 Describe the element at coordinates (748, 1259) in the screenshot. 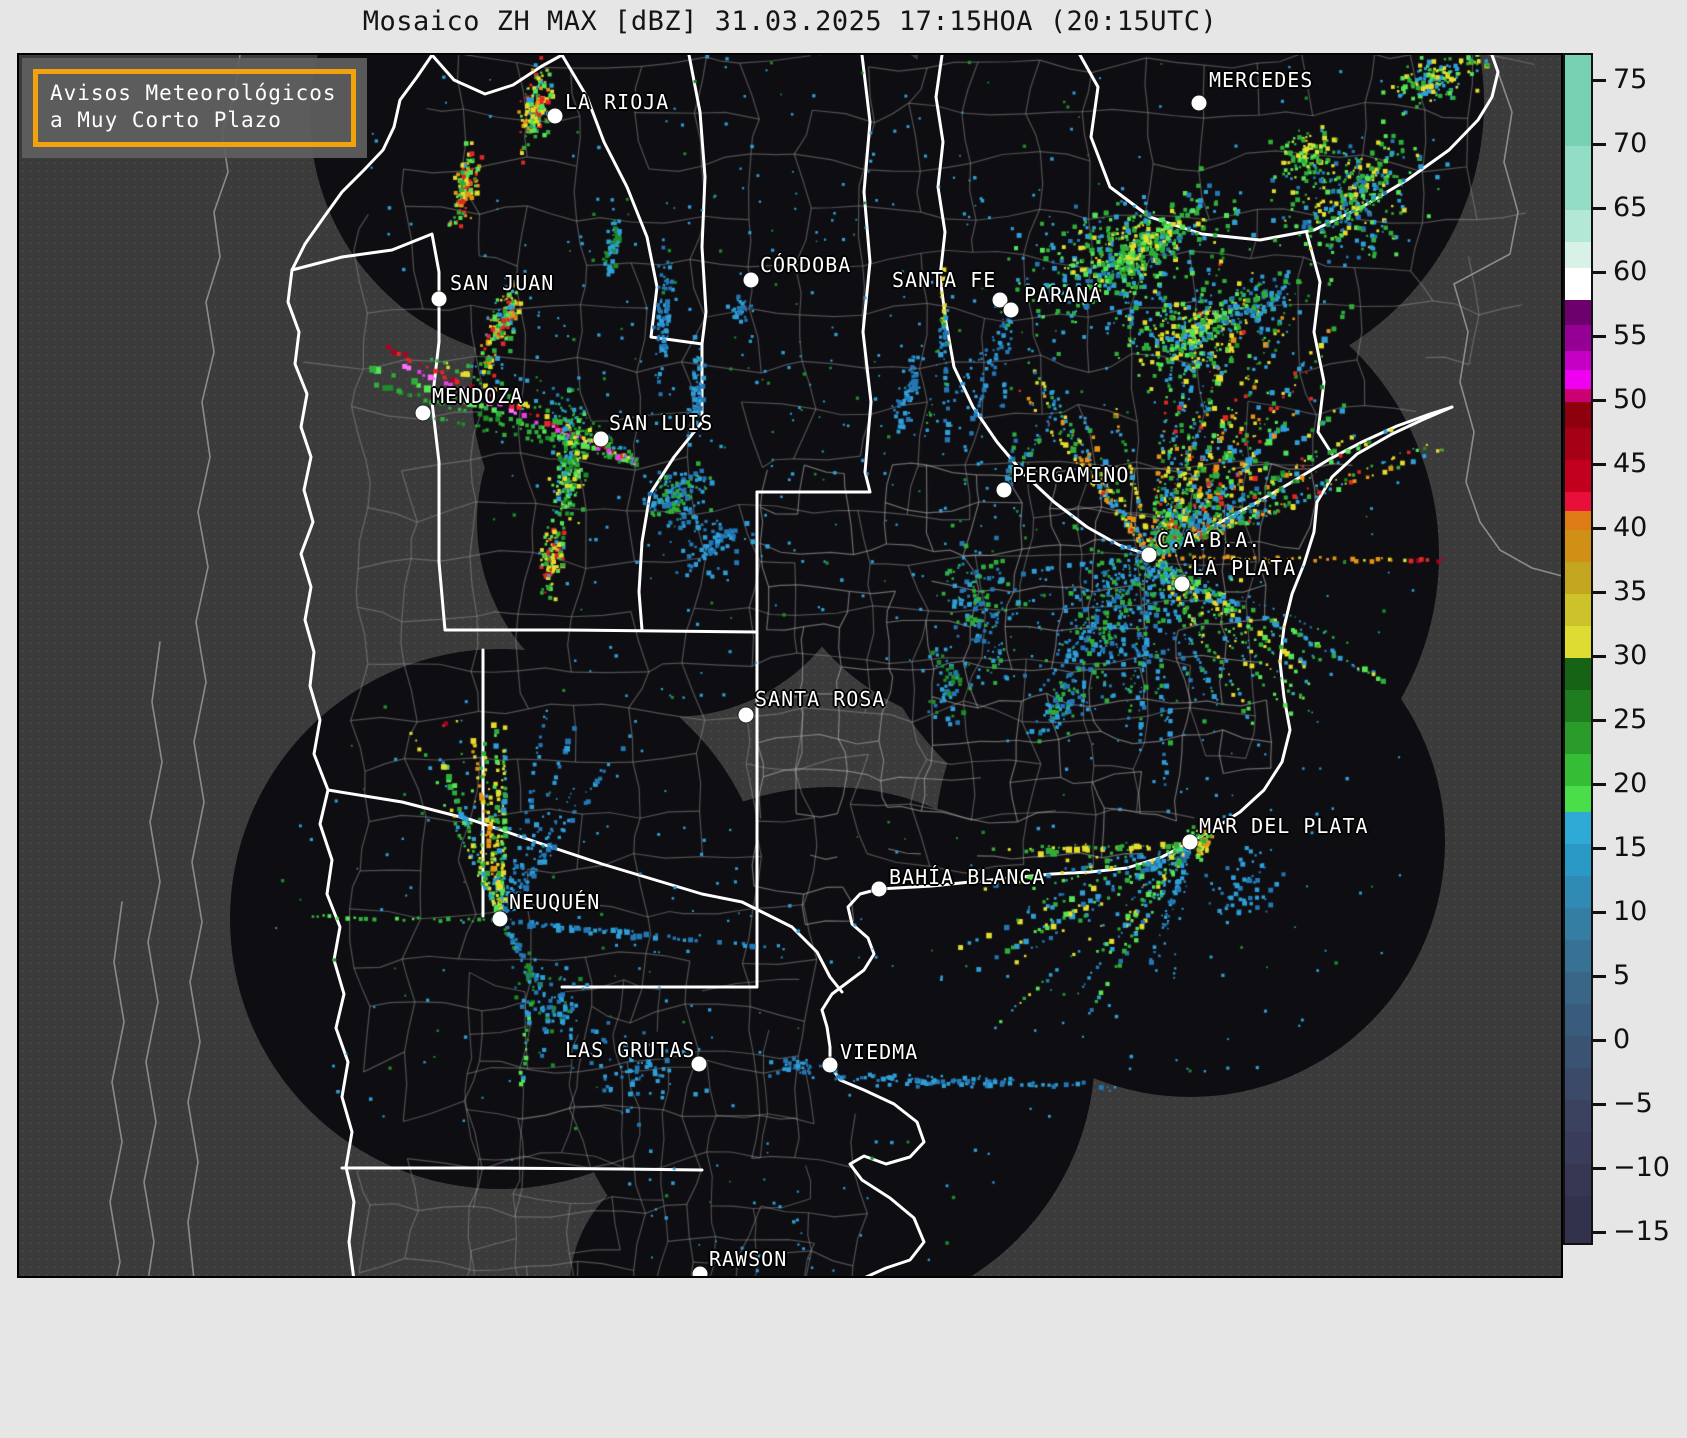

I see `city-label: RAWSON` at that location.